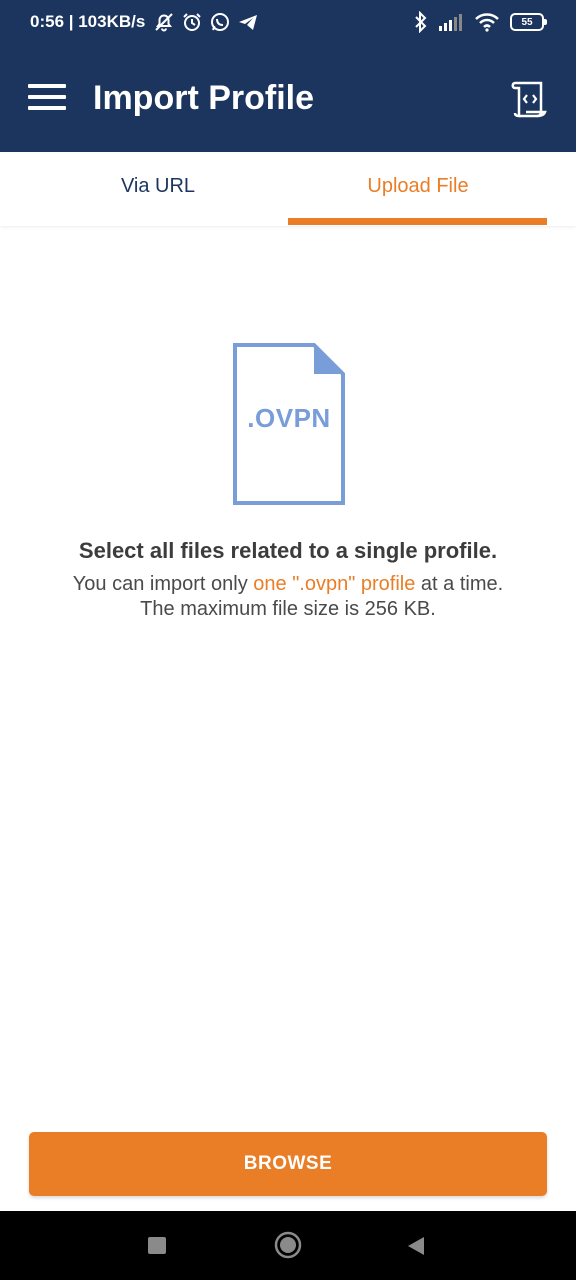 This screenshot has width=576, height=1280. I want to click on tab-via-url: Via URL, so click(158, 189).